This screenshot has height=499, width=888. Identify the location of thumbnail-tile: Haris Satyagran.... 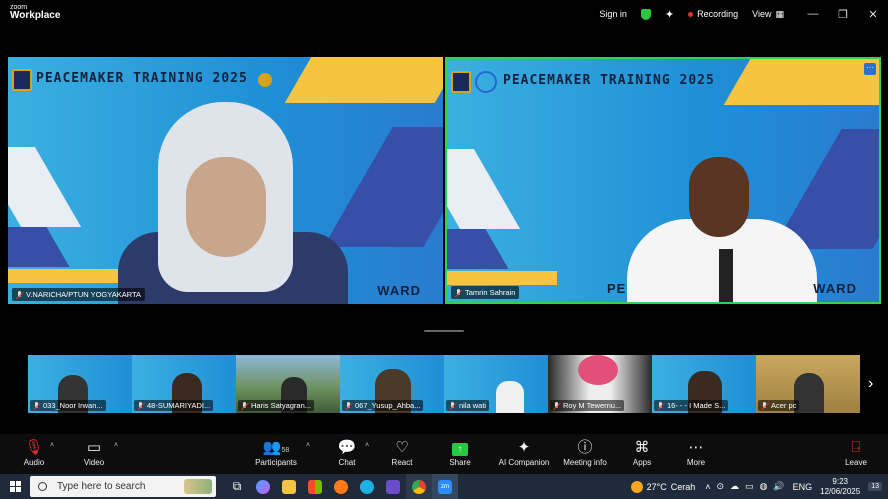
(288, 384).